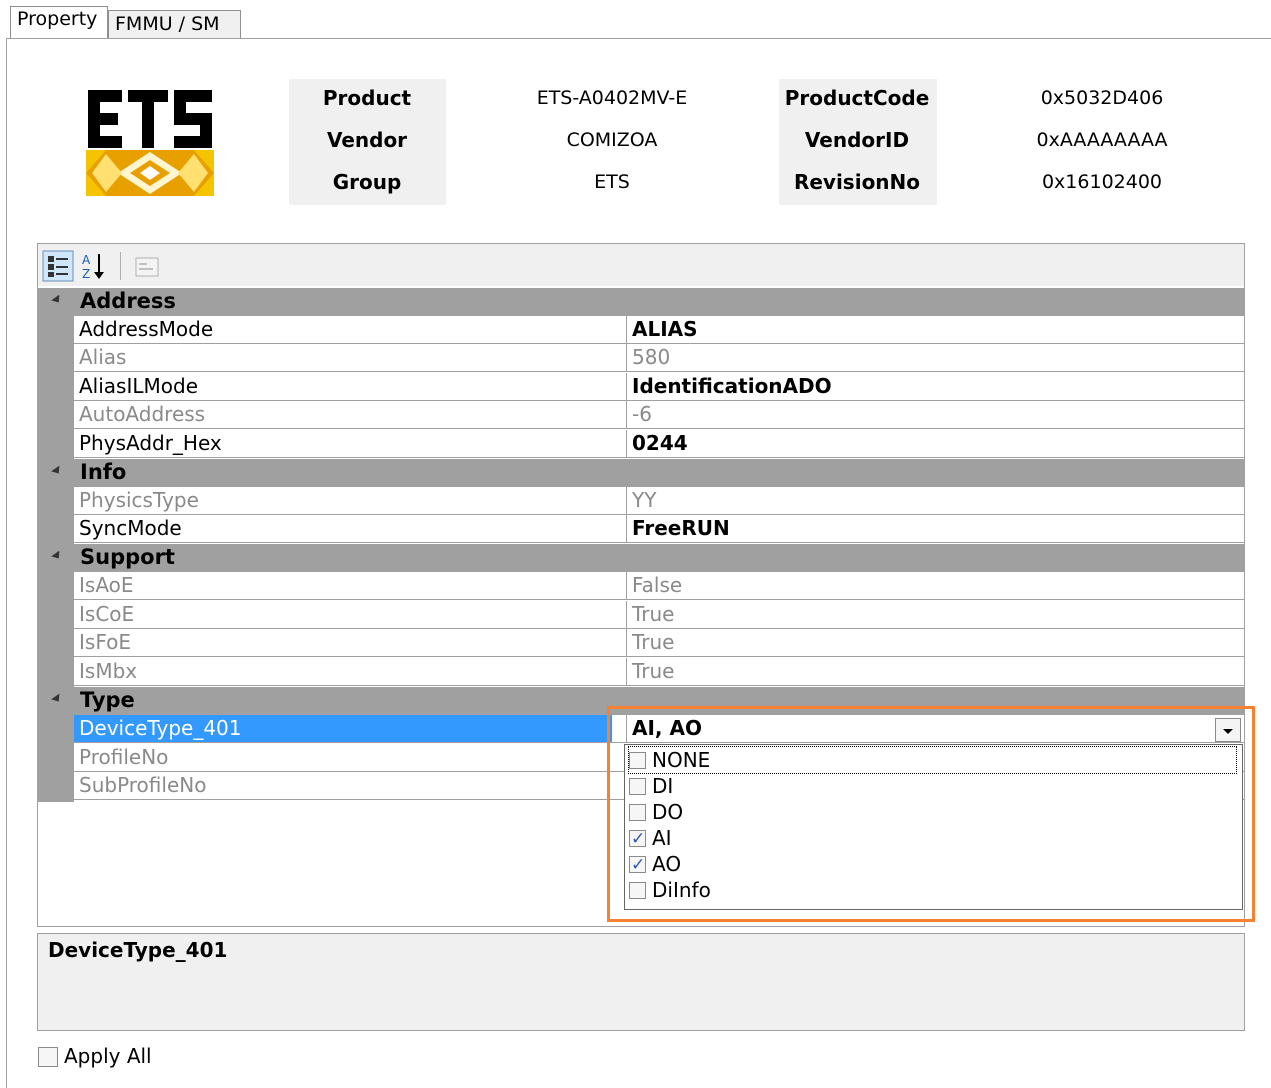 The width and height of the screenshot is (1271, 1088). Describe the element at coordinates (665, 329) in the screenshot. I see `property-value: ALIAS` at that location.